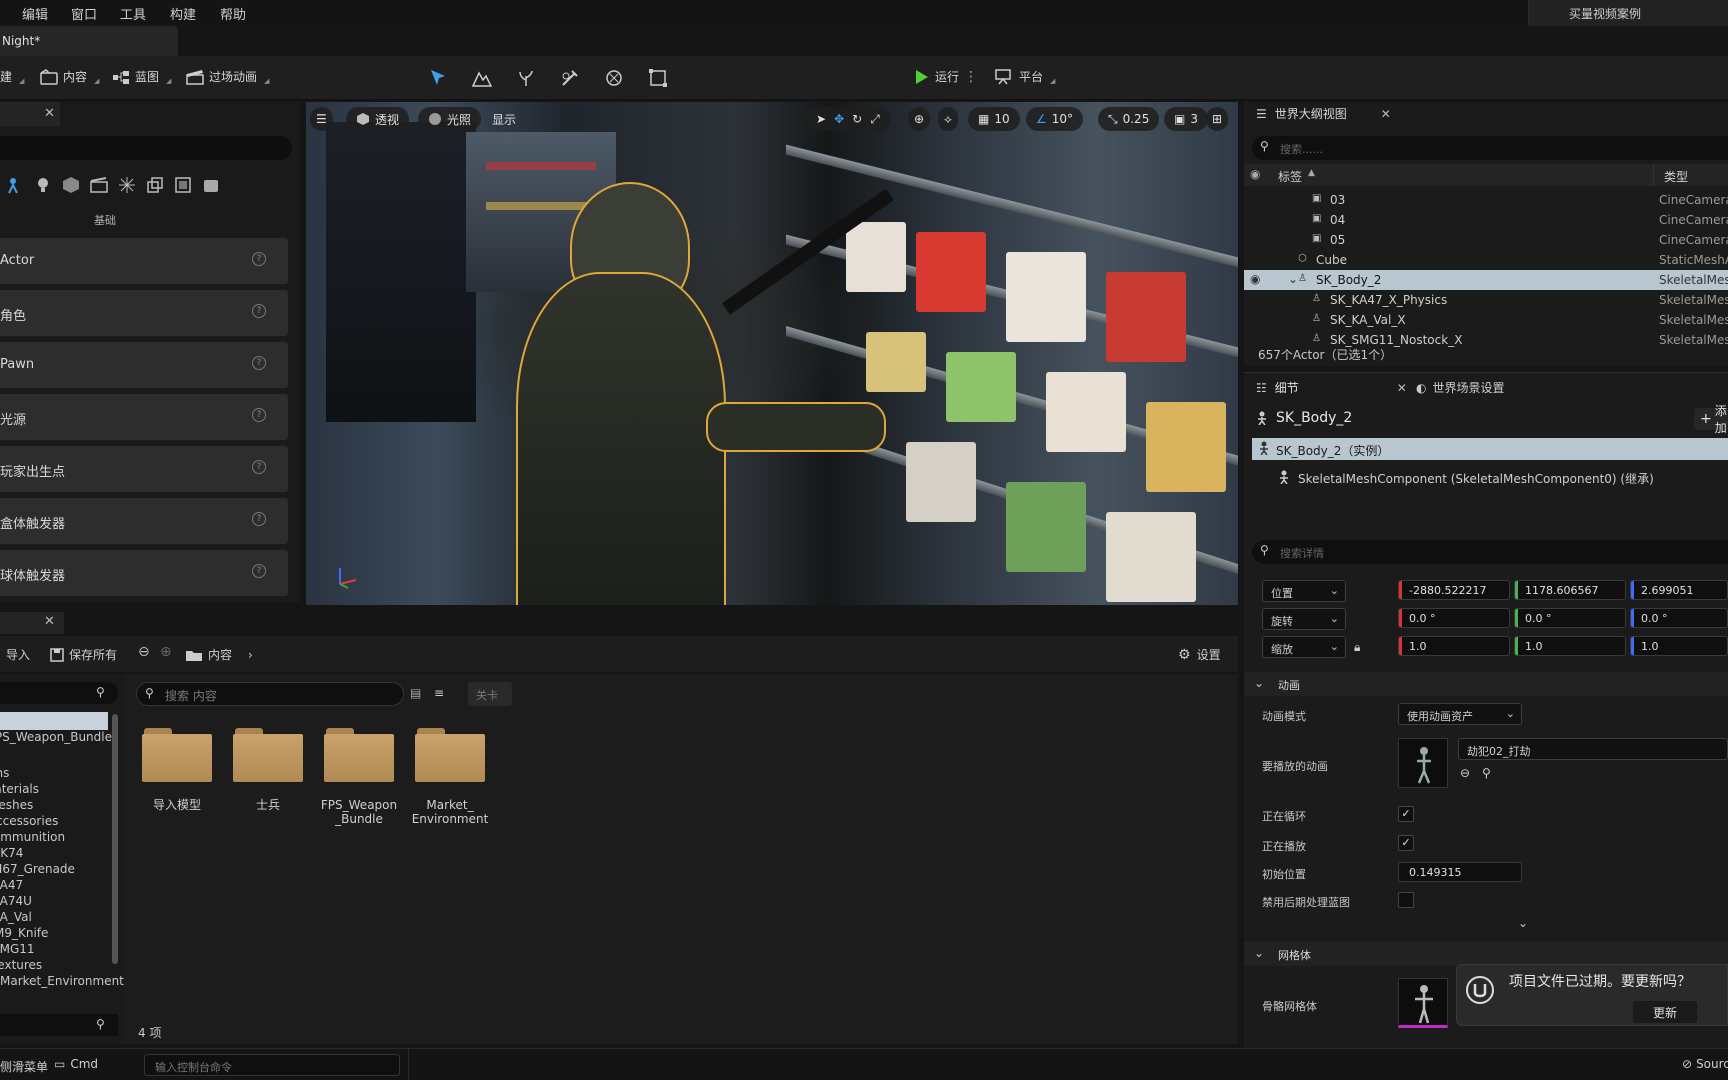 The image size is (1728, 1080). I want to click on looping-checkbox: ✓, so click(1406, 814).